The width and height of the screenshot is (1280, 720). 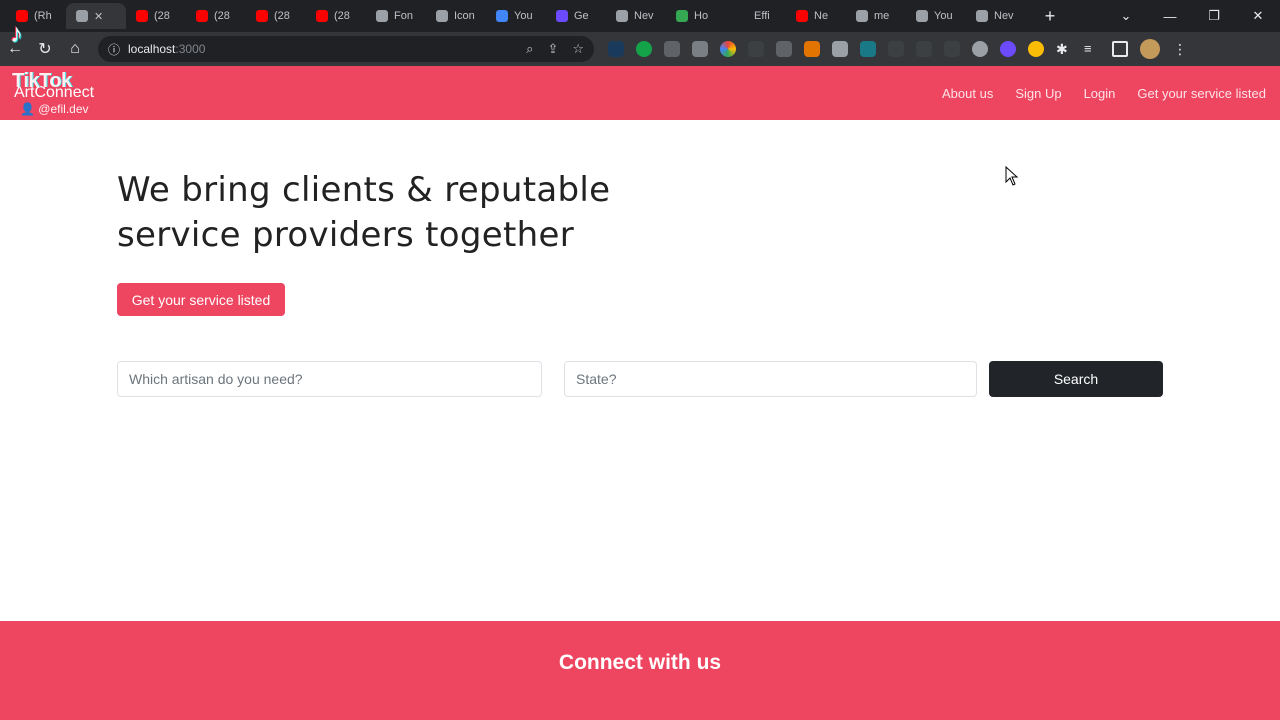 I want to click on tab-label: Ho, so click(x=701, y=16).